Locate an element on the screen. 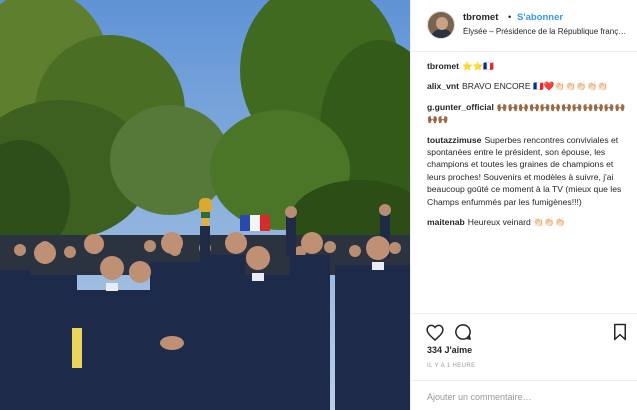 Image resolution: width=637 pixels, height=410 pixels. comment-bubble-icon is located at coordinates (463, 332).